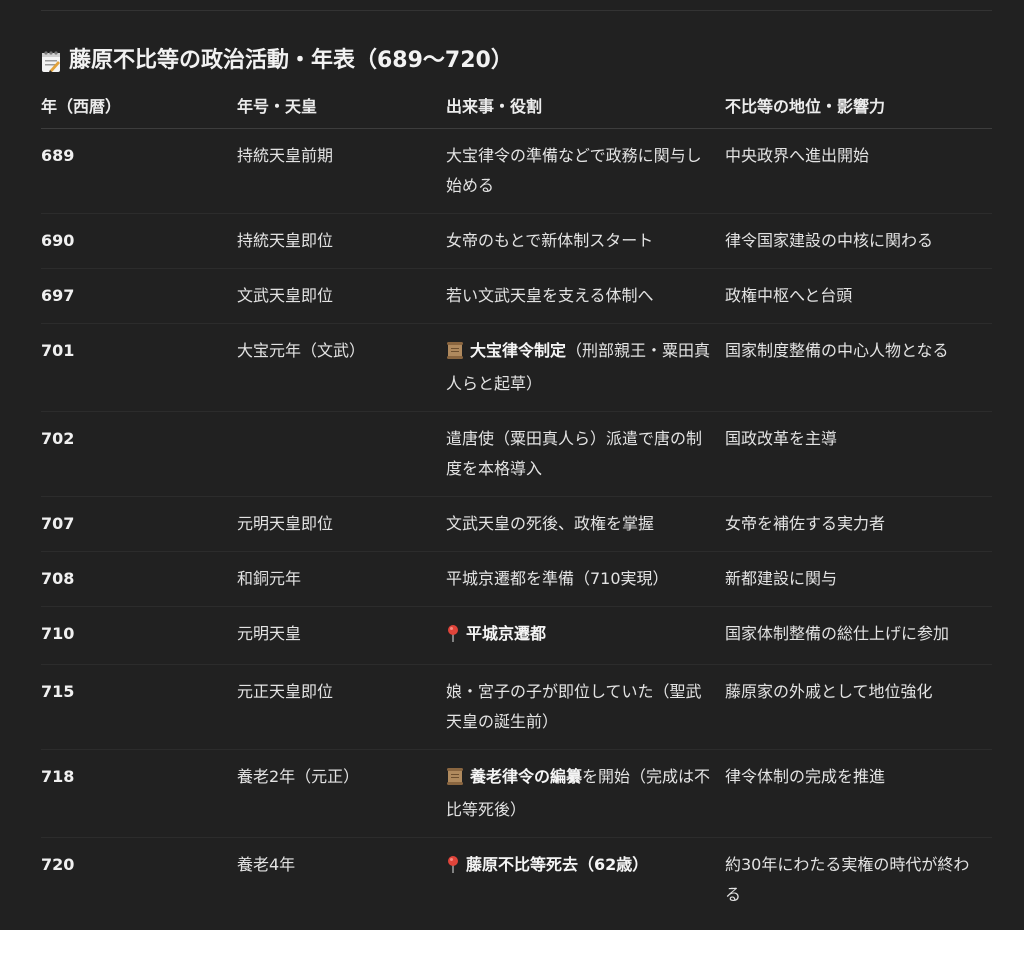 The width and height of the screenshot is (1024, 954). What do you see at coordinates (341, 171) in the screenshot?
I see `era-cell: 持統天皇前期` at bounding box center [341, 171].